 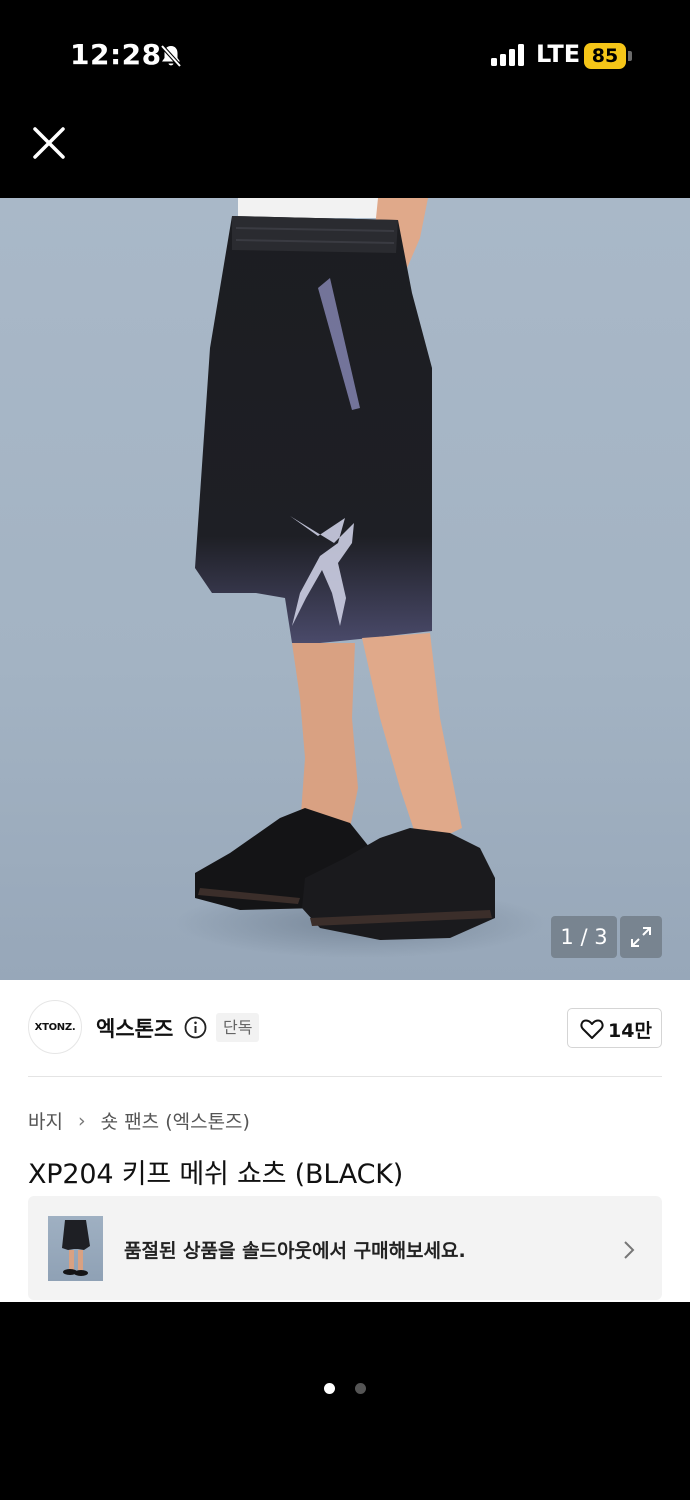 I want to click on breadcrumb: 바지 › 숏 팬츠 (엑스톤즈), so click(x=139, y=1120).